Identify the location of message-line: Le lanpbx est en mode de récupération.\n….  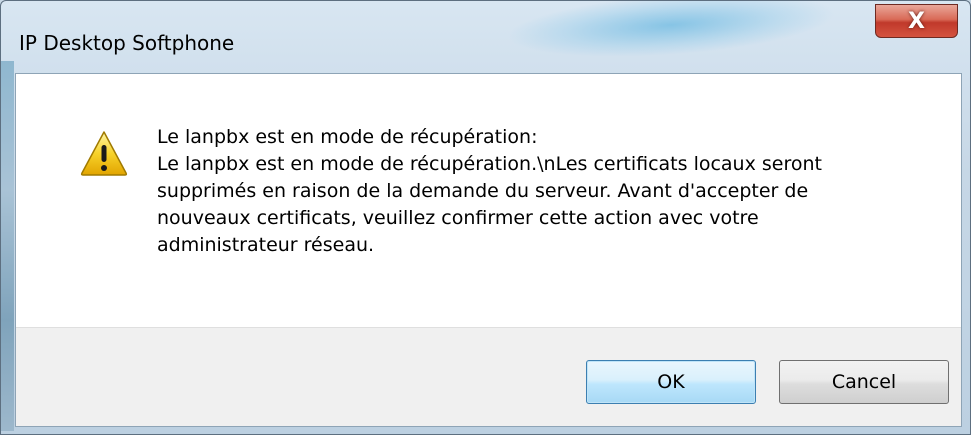
(489, 164).